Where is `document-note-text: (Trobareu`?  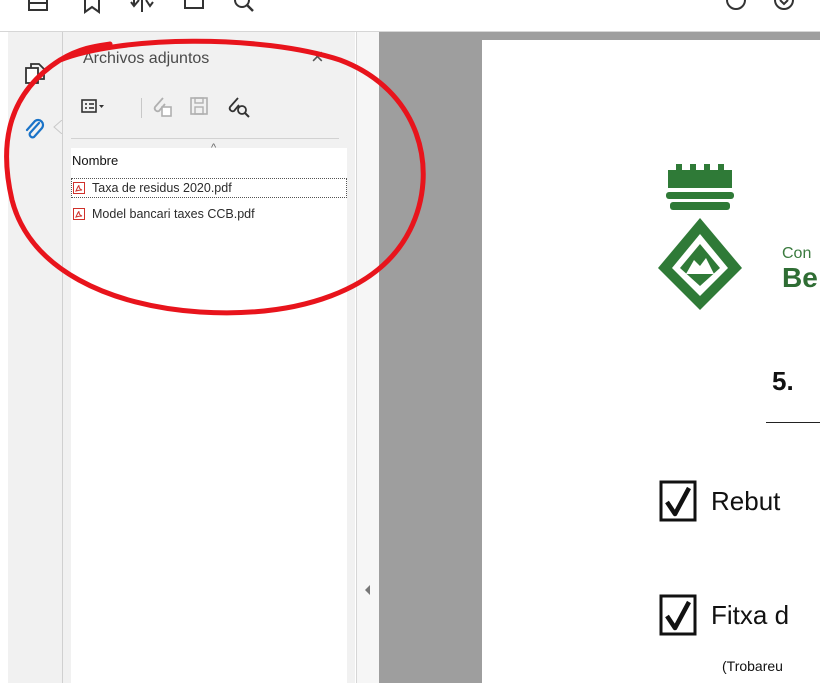 document-note-text: (Trobareu is located at coordinates (752, 666).